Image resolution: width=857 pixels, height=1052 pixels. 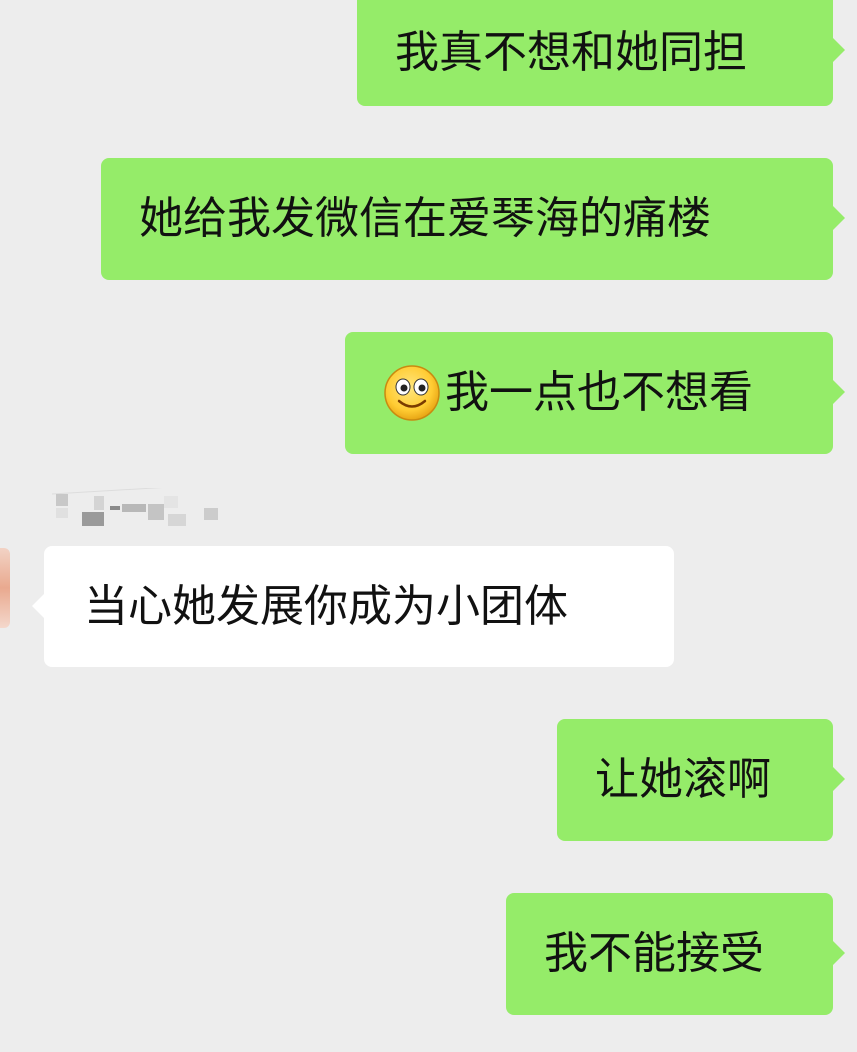 What do you see at coordinates (425, 218) in the screenshot?
I see `message-text: 她给我发微信在爱琴海的痛楼` at bounding box center [425, 218].